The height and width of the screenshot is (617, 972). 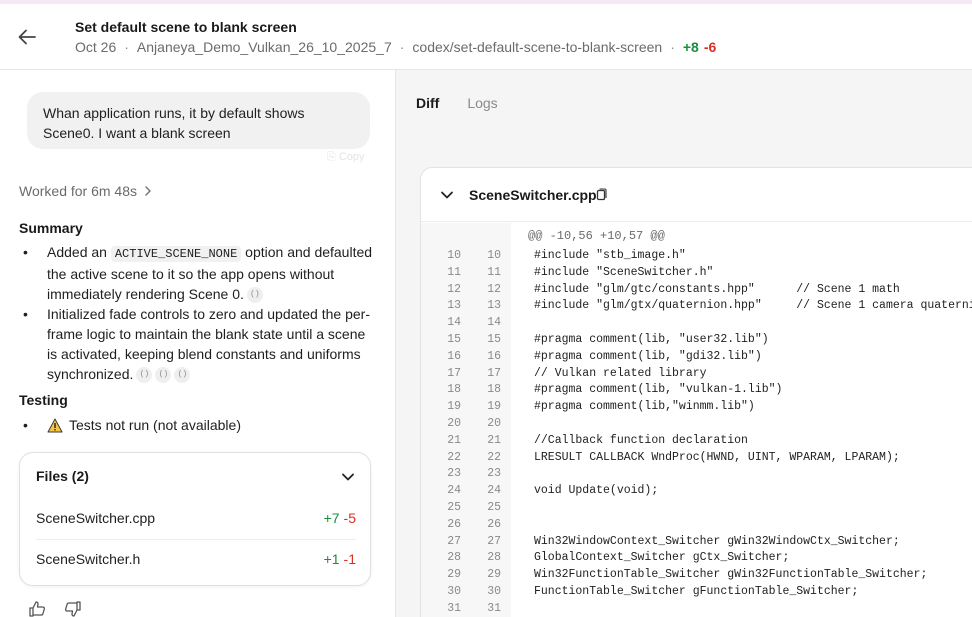 What do you see at coordinates (454, 457) in the screenshot?
I see `old-line-number: 22` at bounding box center [454, 457].